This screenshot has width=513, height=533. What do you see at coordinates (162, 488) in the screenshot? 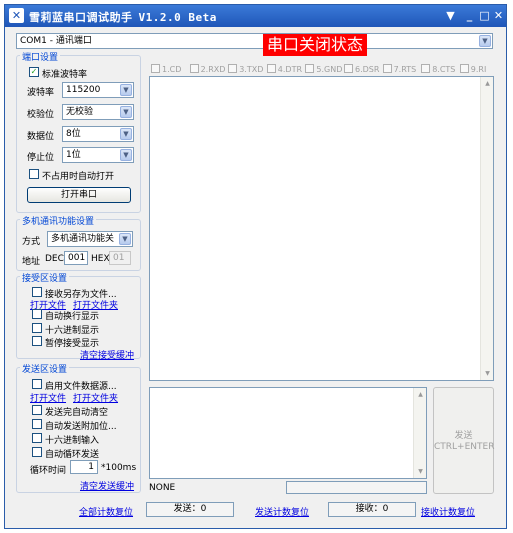
I see `status-none: NONE` at bounding box center [162, 488].